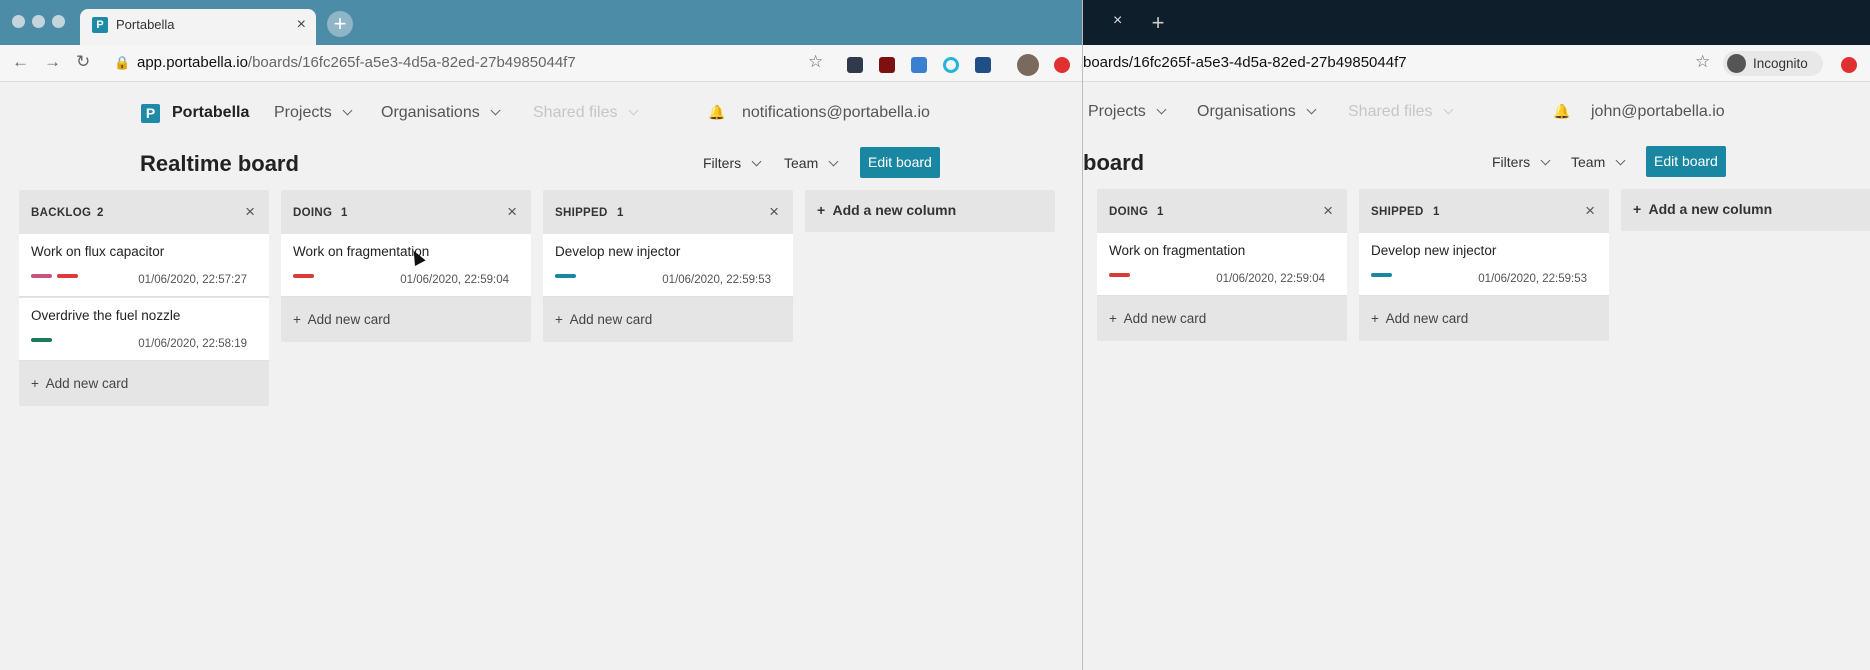 Image resolution: width=1870 pixels, height=670 pixels. What do you see at coordinates (20, 62) in the screenshot?
I see `back-arrow-icon: ←` at bounding box center [20, 62].